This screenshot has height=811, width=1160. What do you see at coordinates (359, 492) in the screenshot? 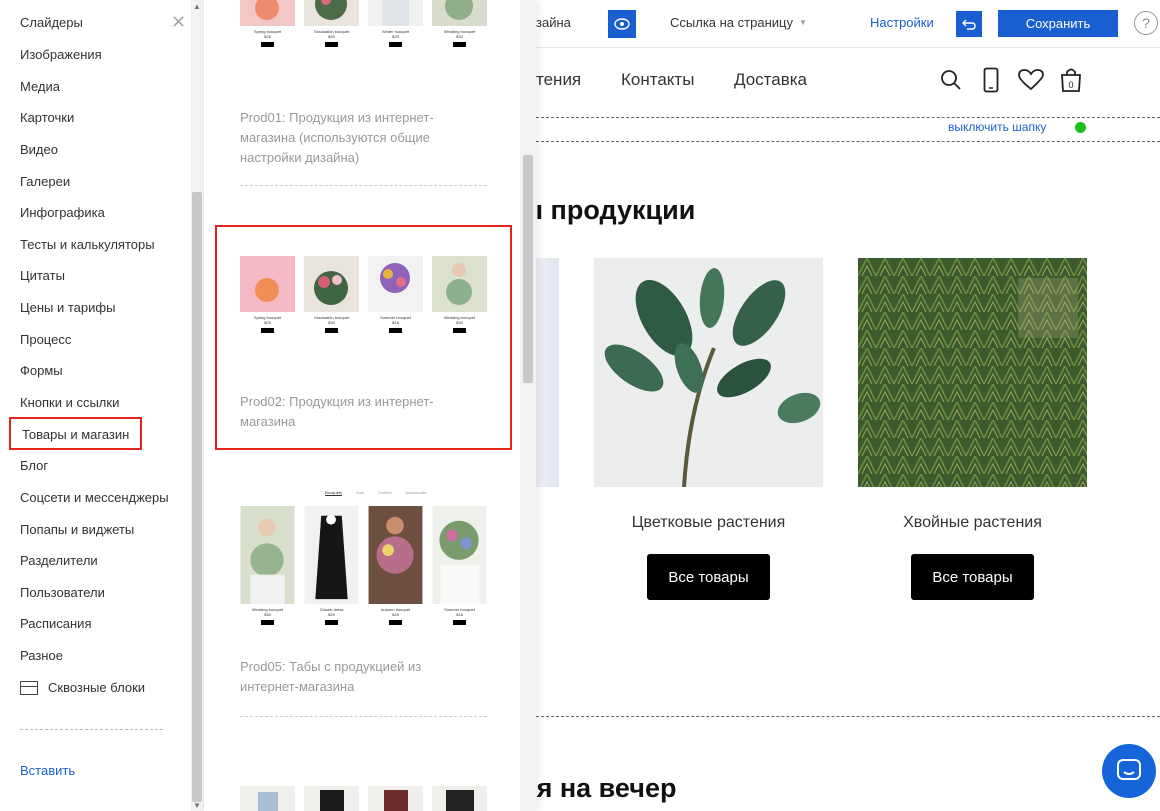
I see `tab-mini: Sale` at bounding box center [359, 492].